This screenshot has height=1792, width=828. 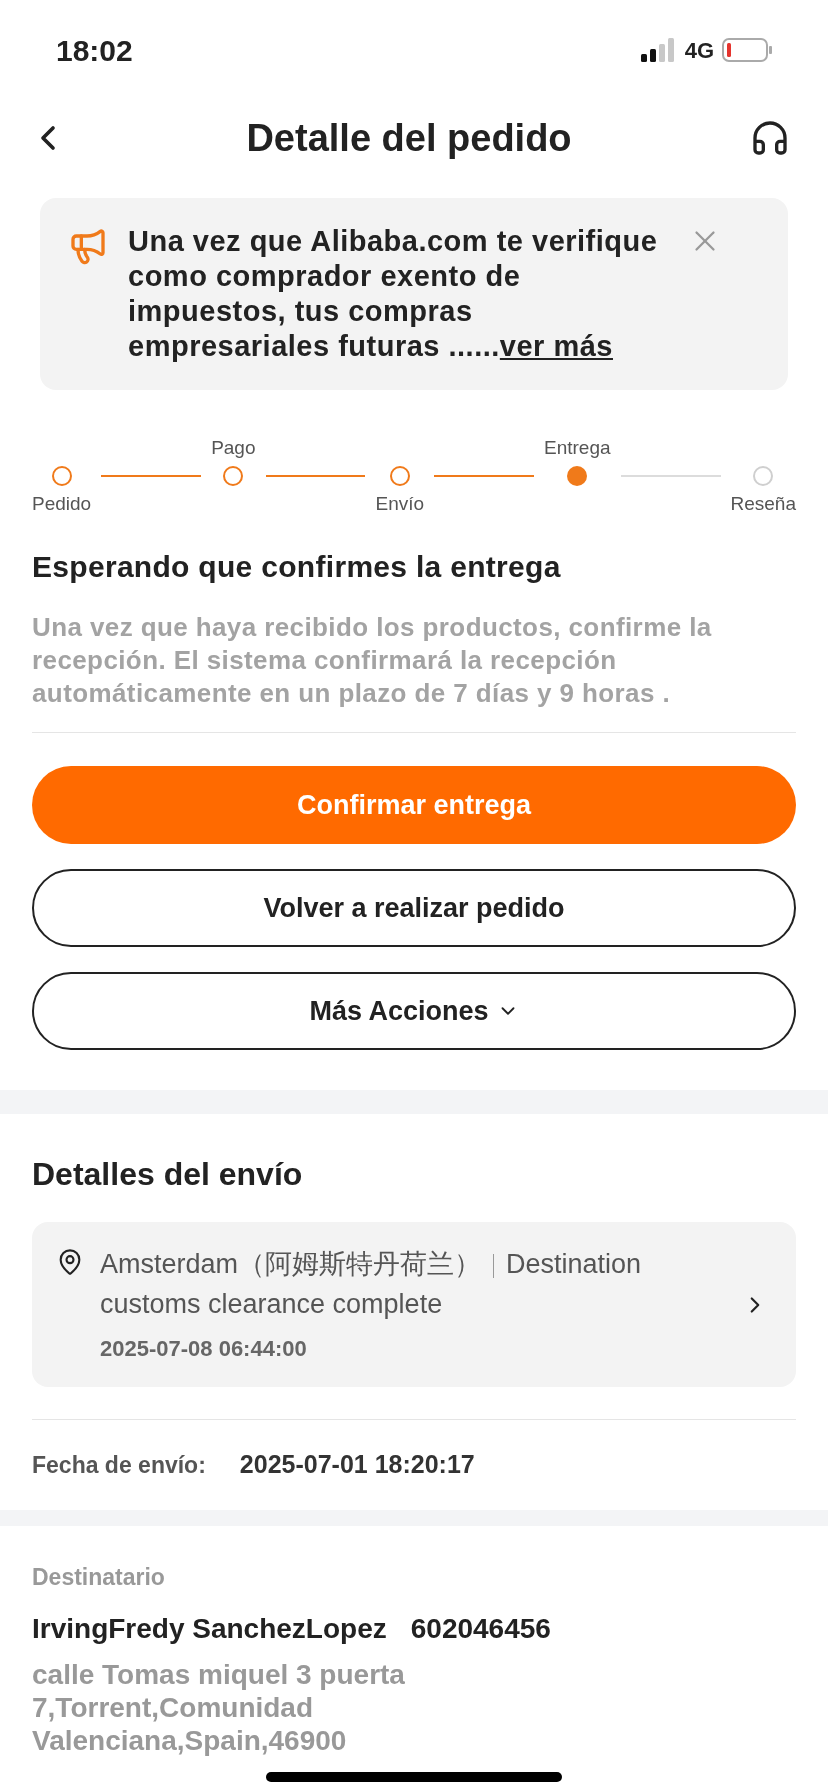 What do you see at coordinates (414, 908) in the screenshot?
I see `reorder-button: Volver a realizar pedido` at bounding box center [414, 908].